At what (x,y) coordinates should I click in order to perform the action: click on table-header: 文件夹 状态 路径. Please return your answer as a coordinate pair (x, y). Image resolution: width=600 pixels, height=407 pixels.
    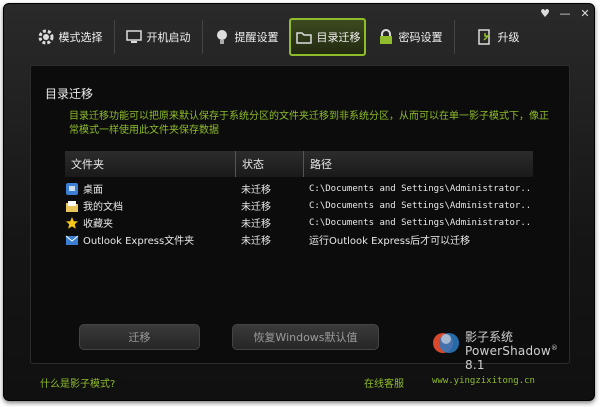
    Looking at the image, I should click on (299, 164).